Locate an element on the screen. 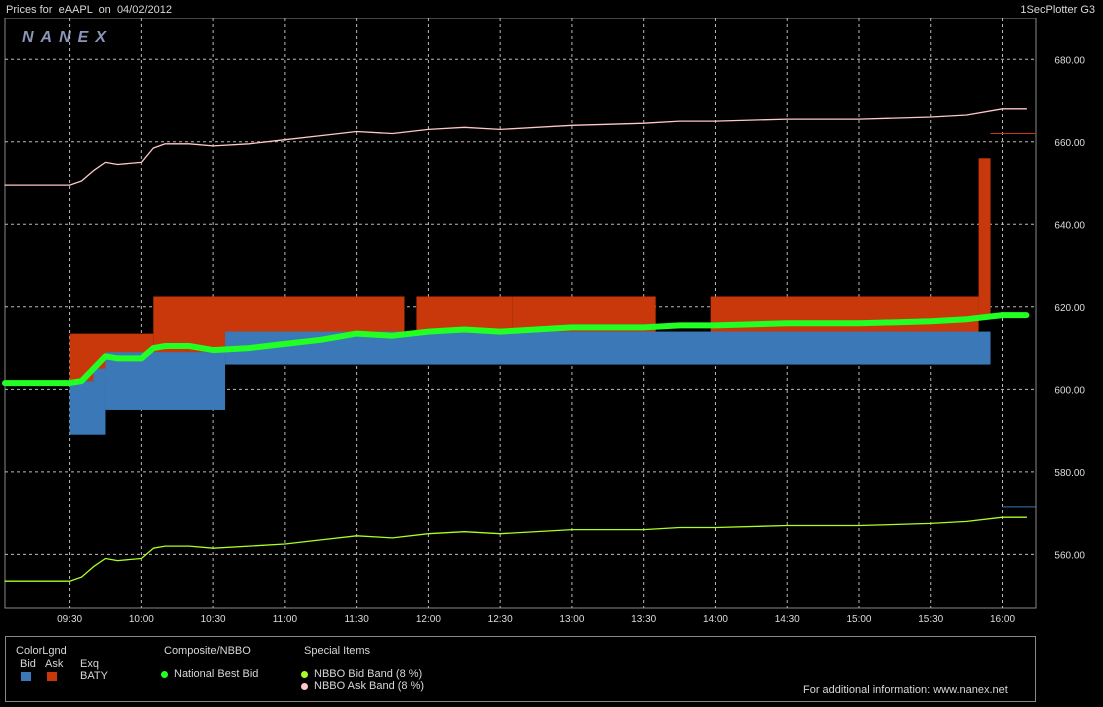  exchange-label: BATY is located at coordinates (94, 676).